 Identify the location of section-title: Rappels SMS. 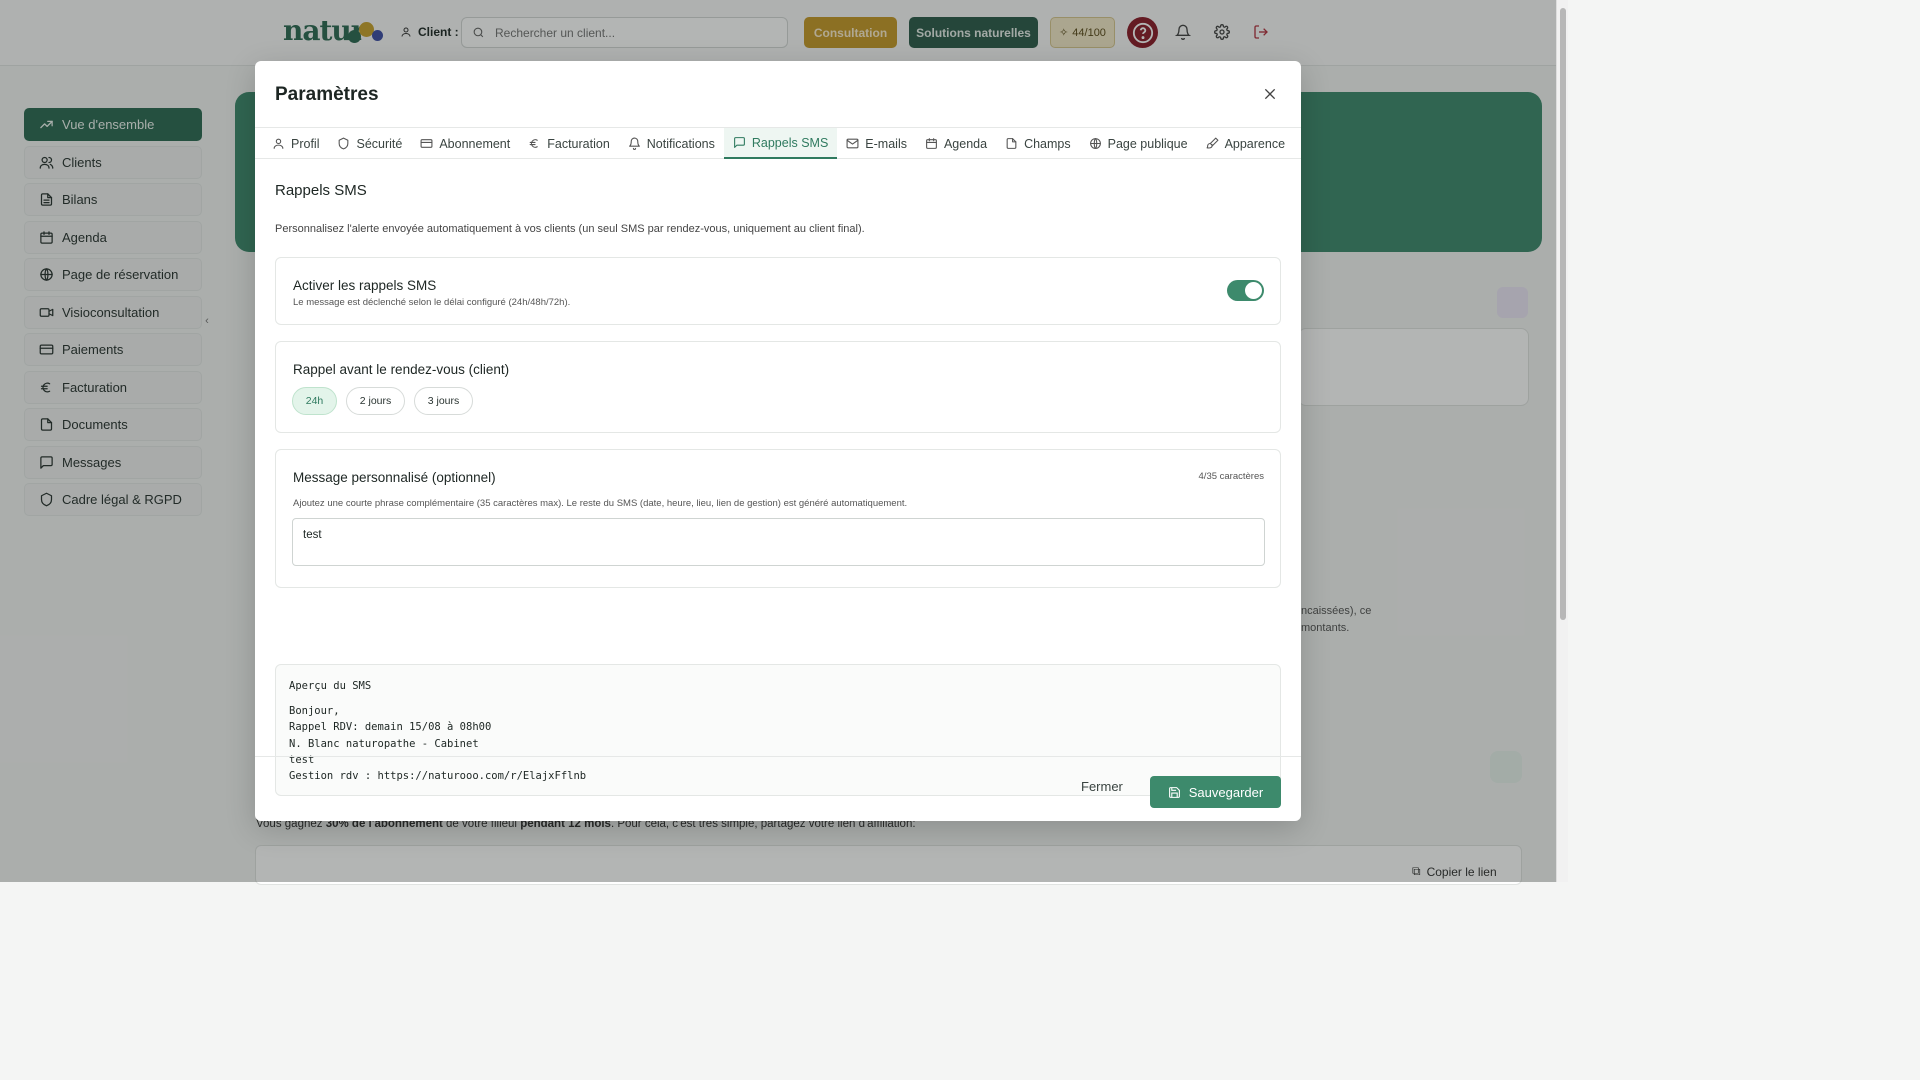
(321, 190).